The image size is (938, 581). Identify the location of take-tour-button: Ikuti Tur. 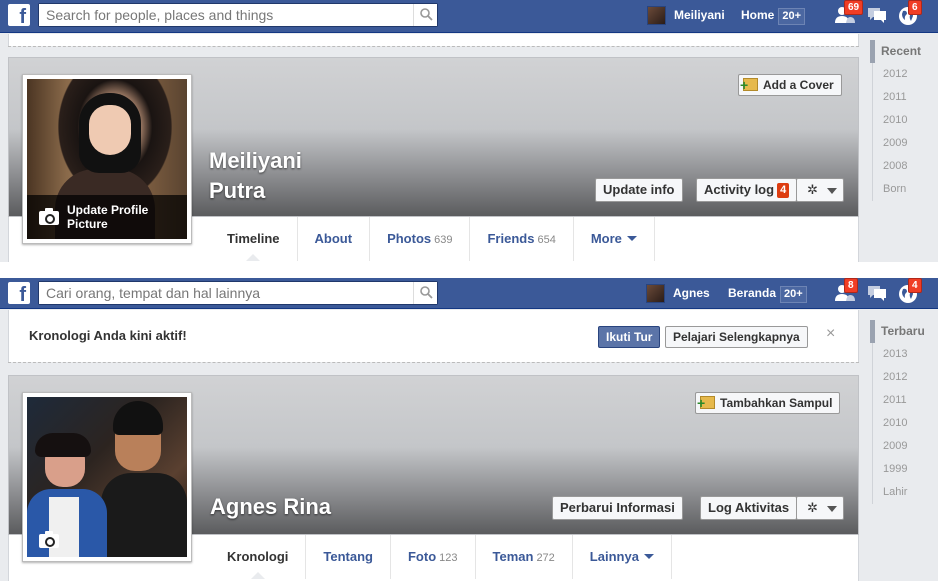
(629, 337).